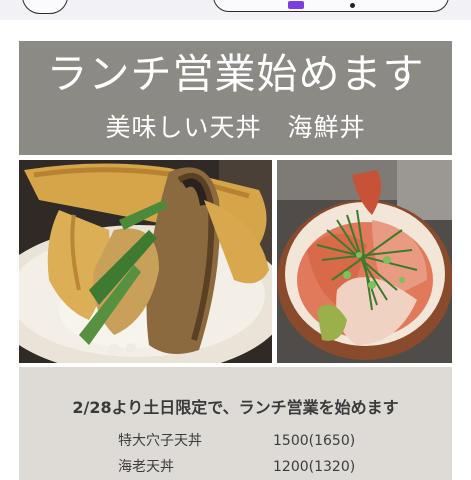 The width and height of the screenshot is (471, 480). I want to click on browser-top-bar, so click(235, 10).